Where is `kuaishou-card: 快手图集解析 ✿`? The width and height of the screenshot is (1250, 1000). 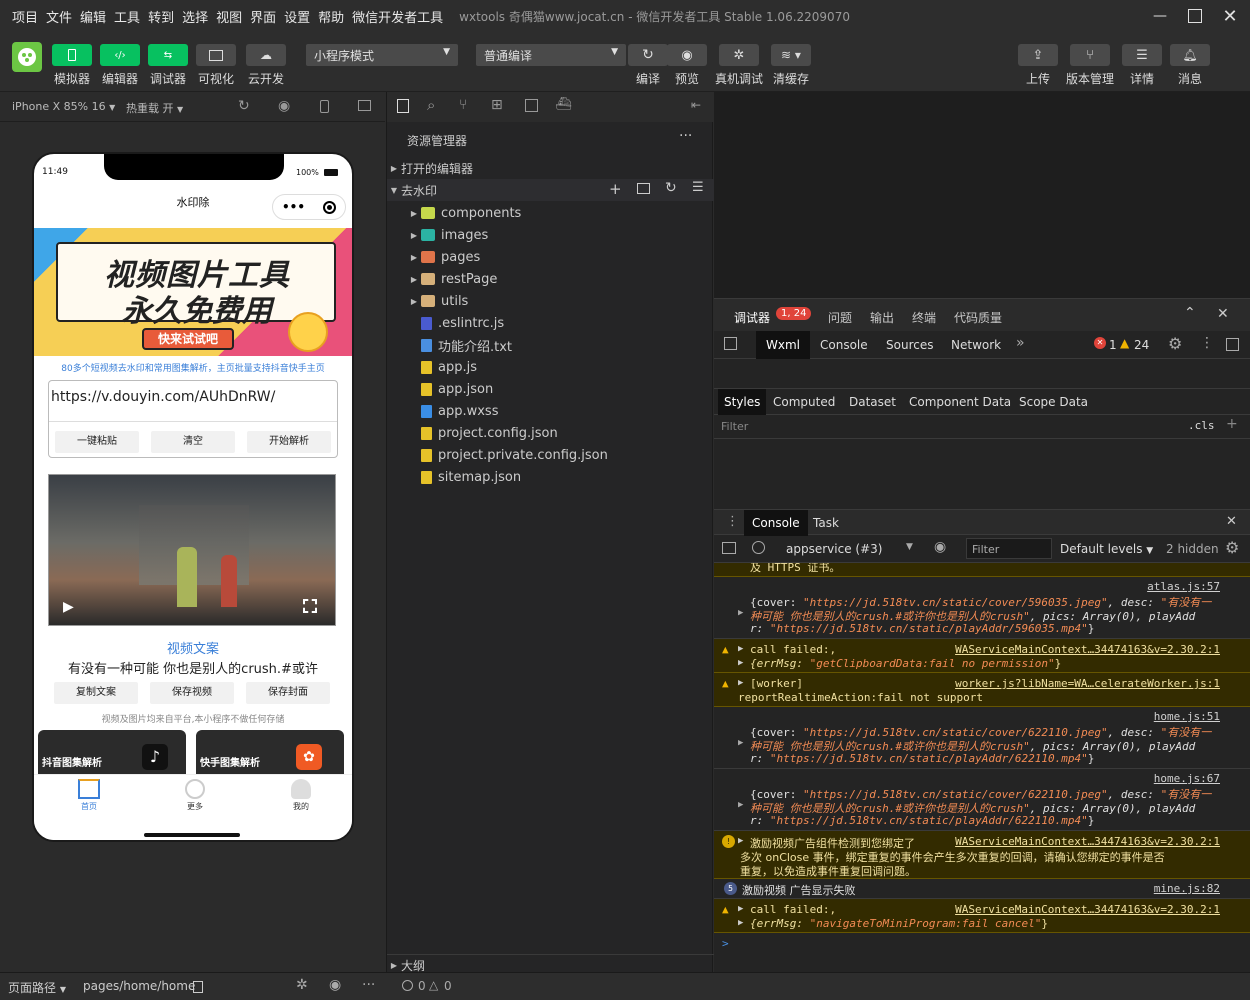
kuaishou-card: 快手图集解析 ✿ is located at coordinates (270, 754).